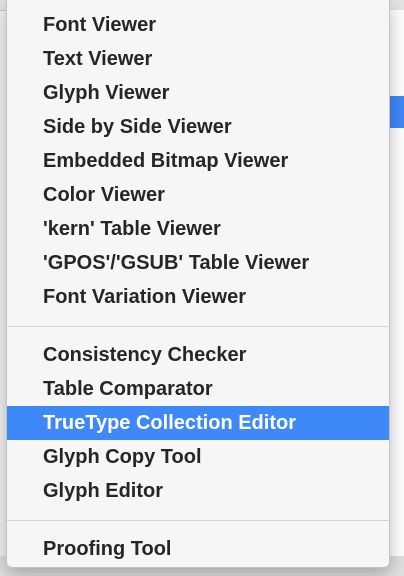  What do you see at coordinates (198, 229) in the screenshot?
I see `menu-item-kern-table-viewer: 'kern' Table Viewer` at bounding box center [198, 229].